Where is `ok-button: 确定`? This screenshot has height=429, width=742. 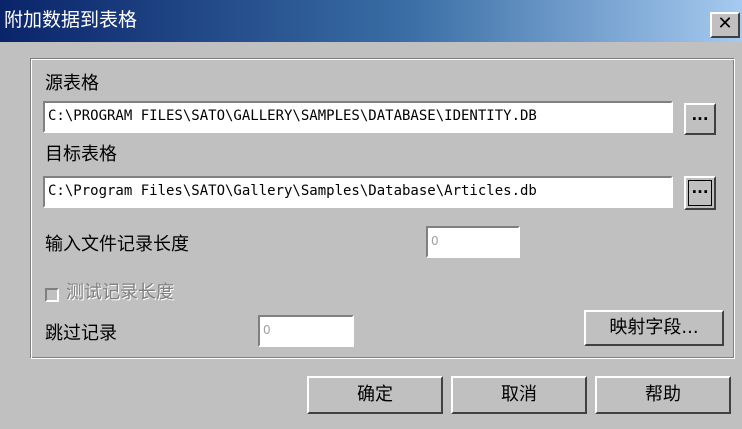 ok-button: 确定 is located at coordinates (375, 395).